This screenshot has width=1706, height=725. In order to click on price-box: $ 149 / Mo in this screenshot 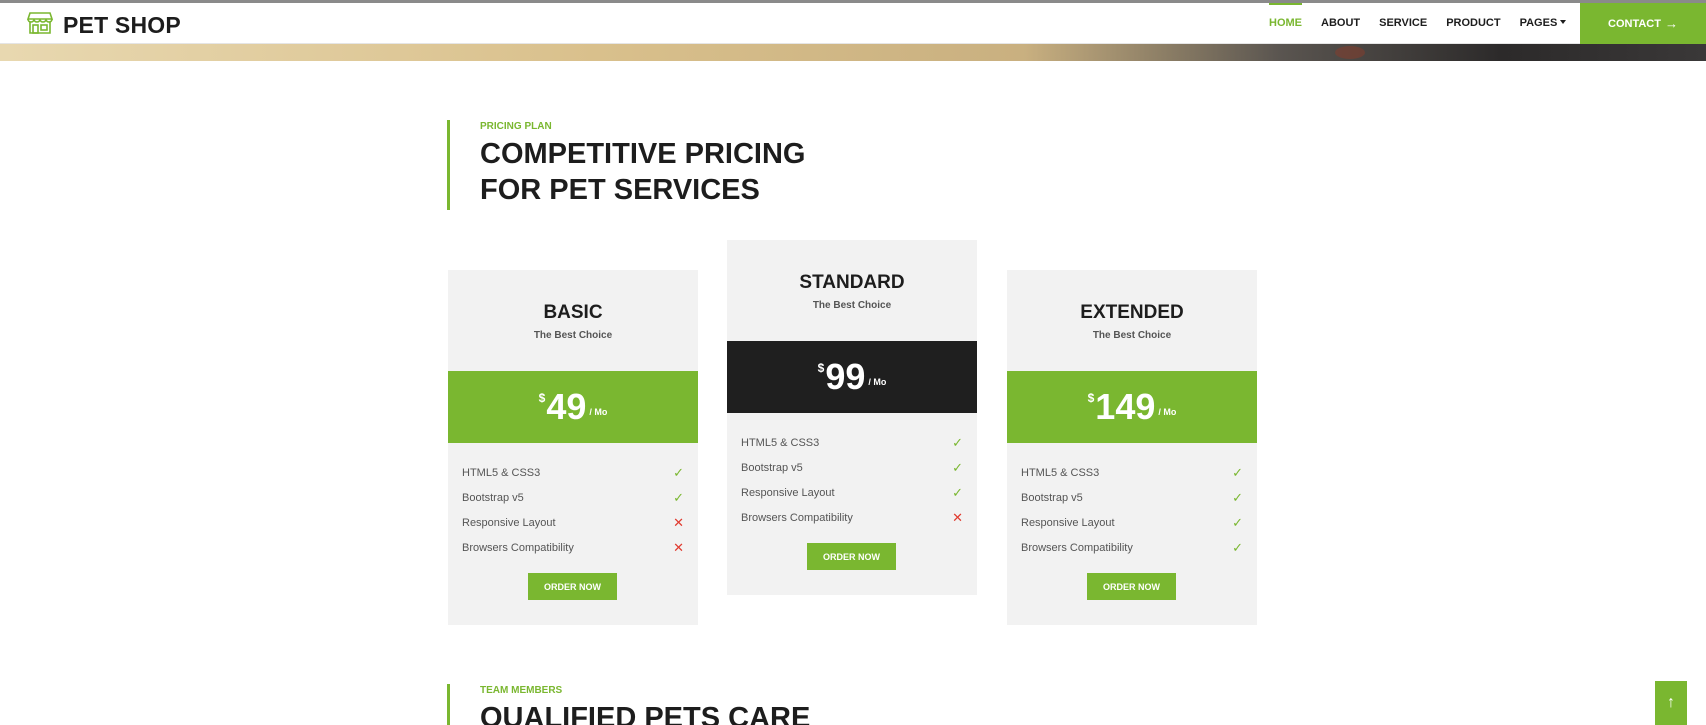, I will do `click(1132, 407)`.